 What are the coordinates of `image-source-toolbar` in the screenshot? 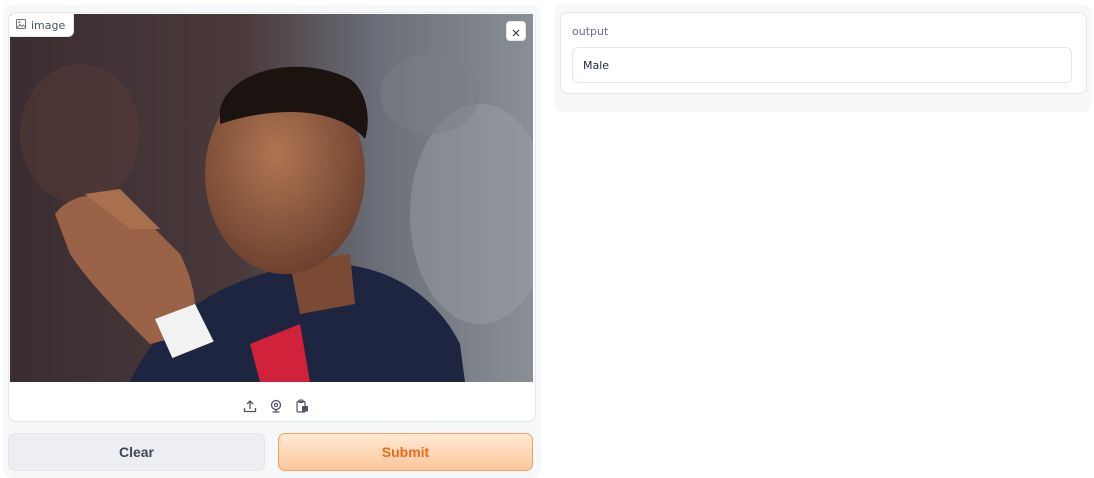 It's located at (276, 407).